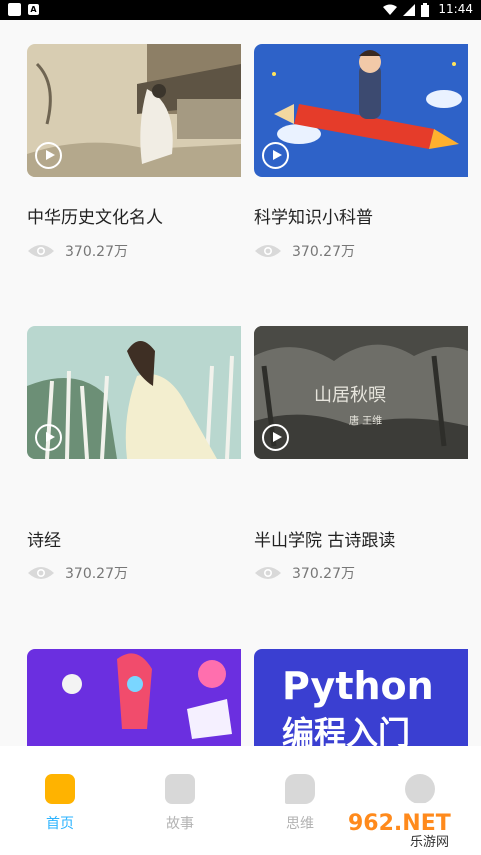 The width and height of the screenshot is (481, 855). I want to click on nav-label: 故事, so click(180, 824).